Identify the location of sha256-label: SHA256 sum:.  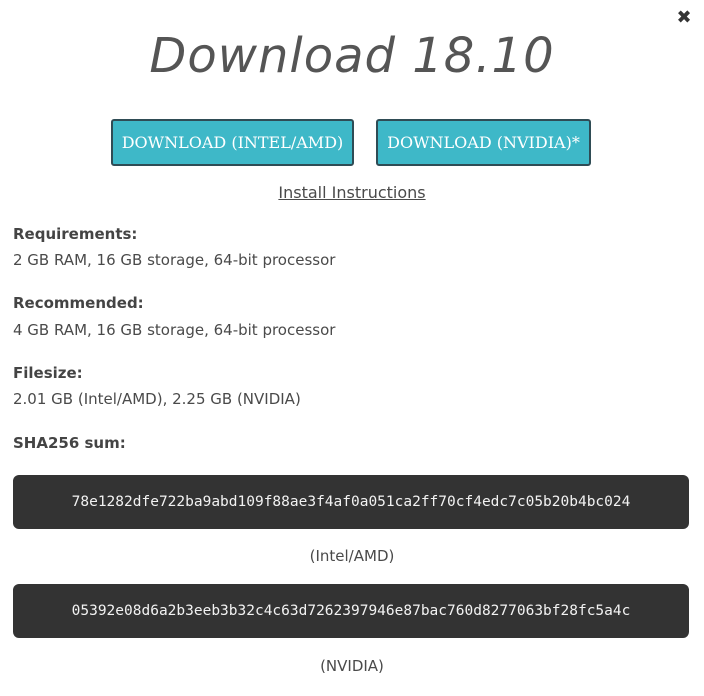
(69, 443).